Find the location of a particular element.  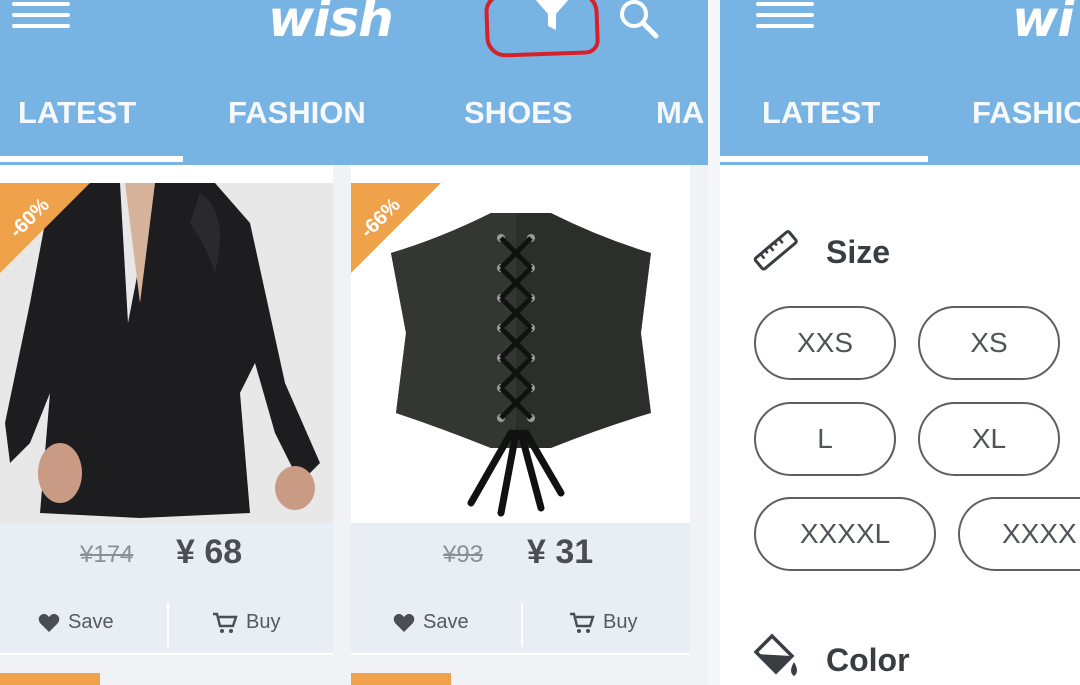

screen-gap is located at coordinates (714, 342).